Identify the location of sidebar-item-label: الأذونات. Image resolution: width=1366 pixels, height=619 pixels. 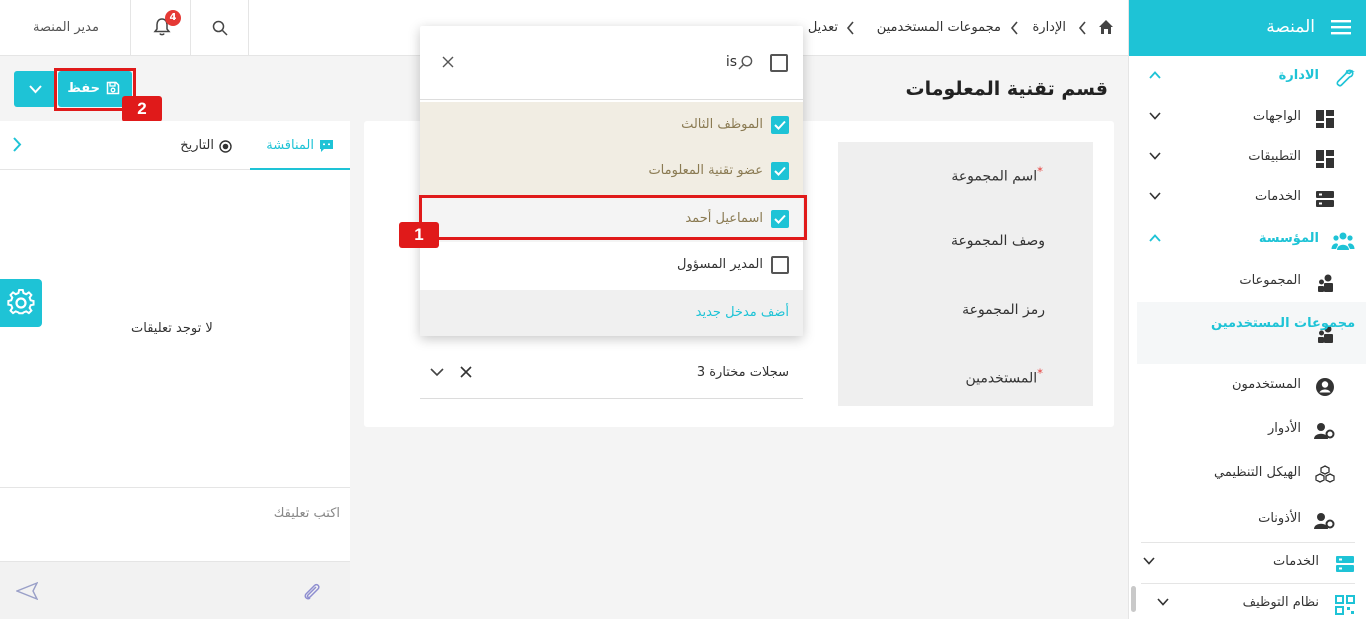
(1279, 518).